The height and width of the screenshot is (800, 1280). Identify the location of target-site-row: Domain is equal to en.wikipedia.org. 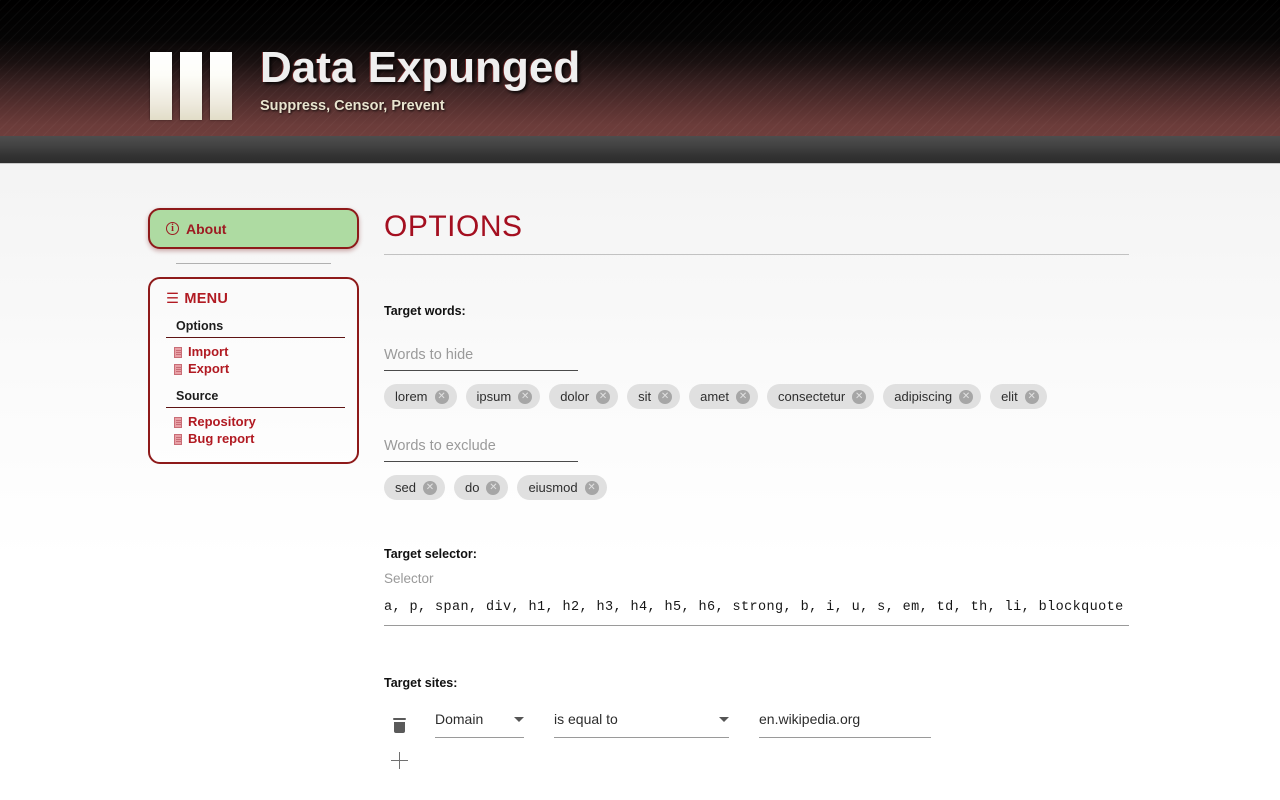
(756, 724).